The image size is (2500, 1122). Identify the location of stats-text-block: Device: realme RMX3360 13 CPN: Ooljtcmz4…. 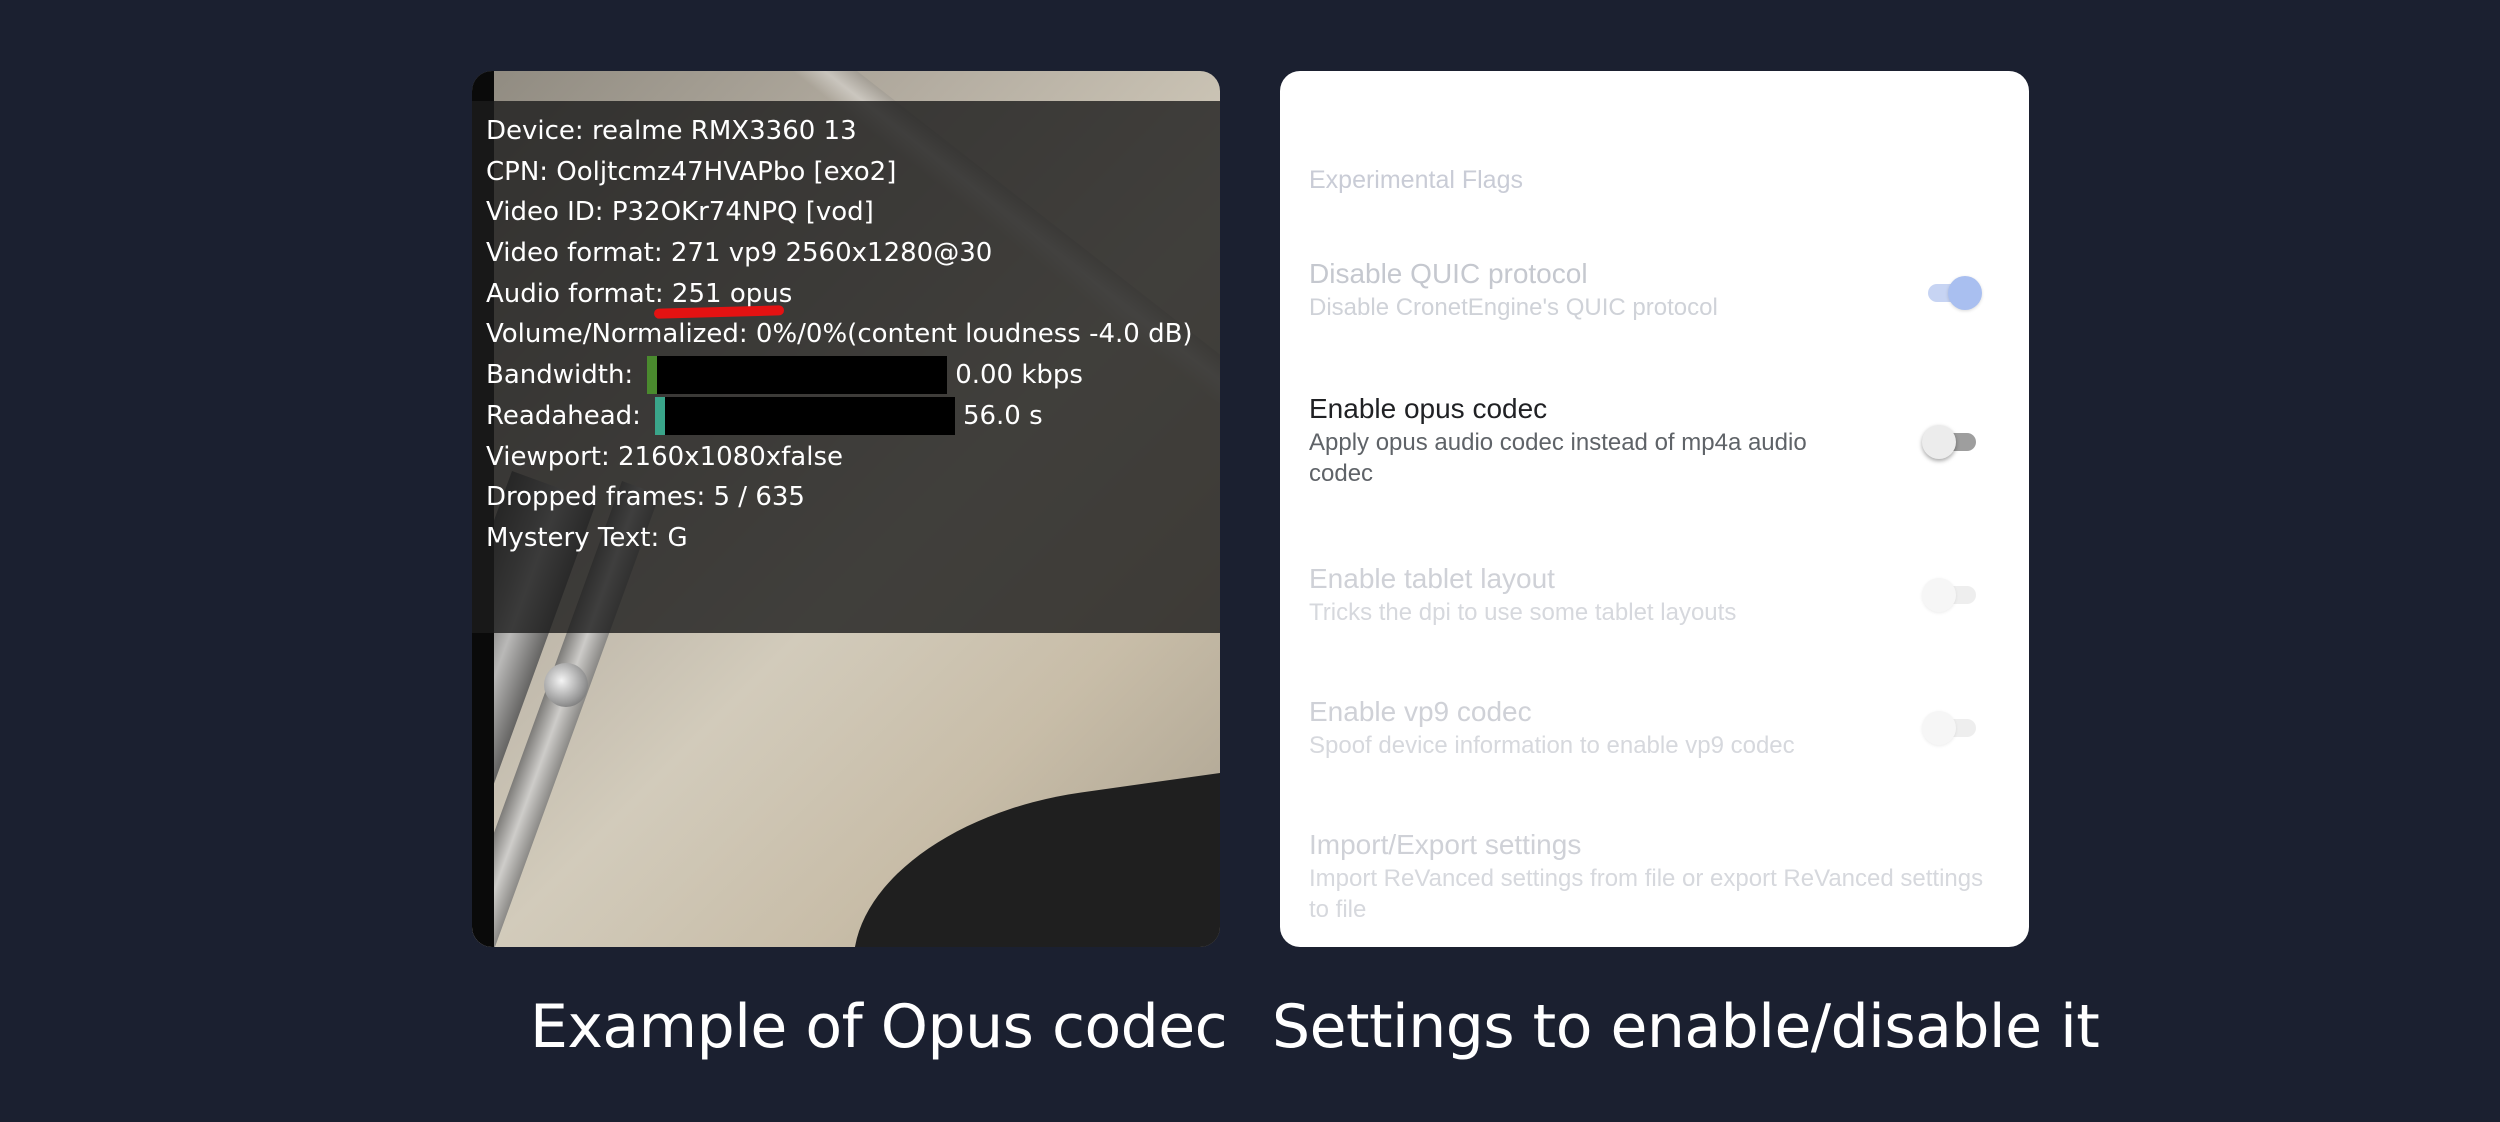
(839, 335).